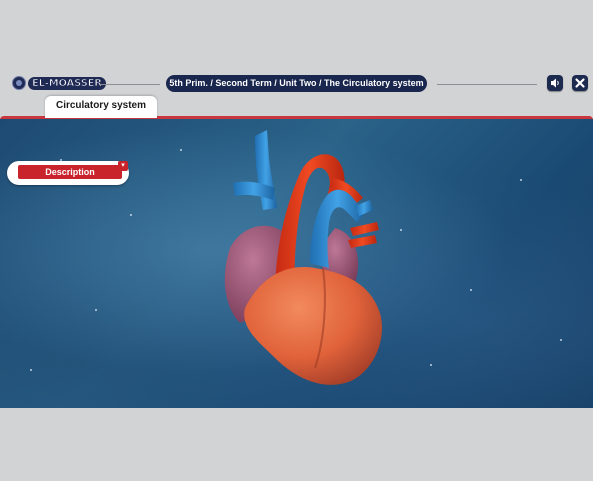 This screenshot has width=593, height=481. Describe the element at coordinates (313, 326) in the screenshot. I see `ventricles` at that location.